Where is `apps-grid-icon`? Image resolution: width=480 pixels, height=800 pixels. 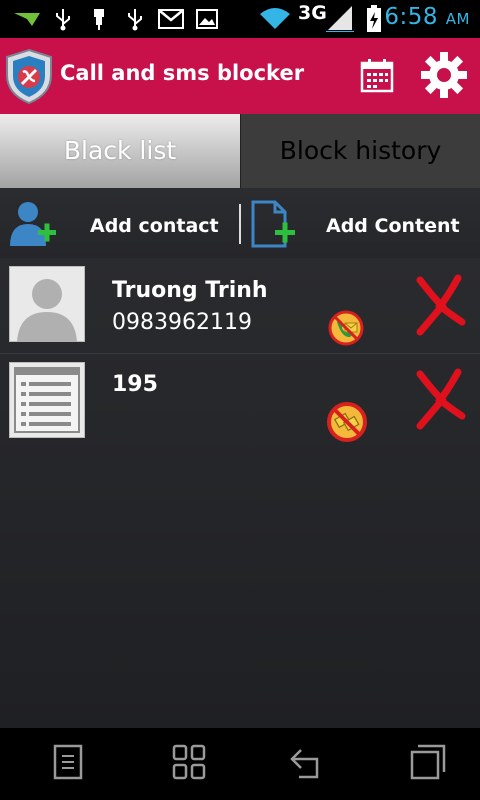 apps-grid-icon is located at coordinates (189, 762).